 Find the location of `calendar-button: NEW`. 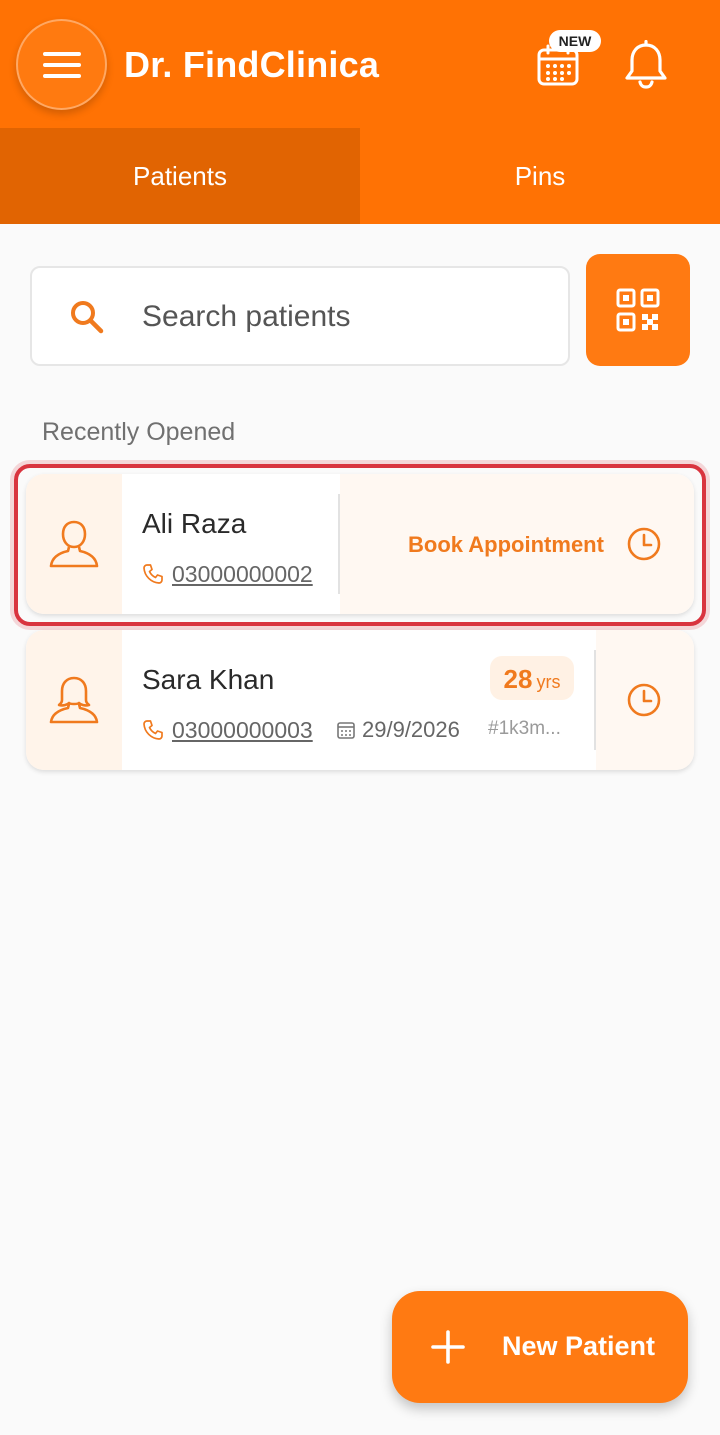

calendar-button: NEW is located at coordinates (567, 60).